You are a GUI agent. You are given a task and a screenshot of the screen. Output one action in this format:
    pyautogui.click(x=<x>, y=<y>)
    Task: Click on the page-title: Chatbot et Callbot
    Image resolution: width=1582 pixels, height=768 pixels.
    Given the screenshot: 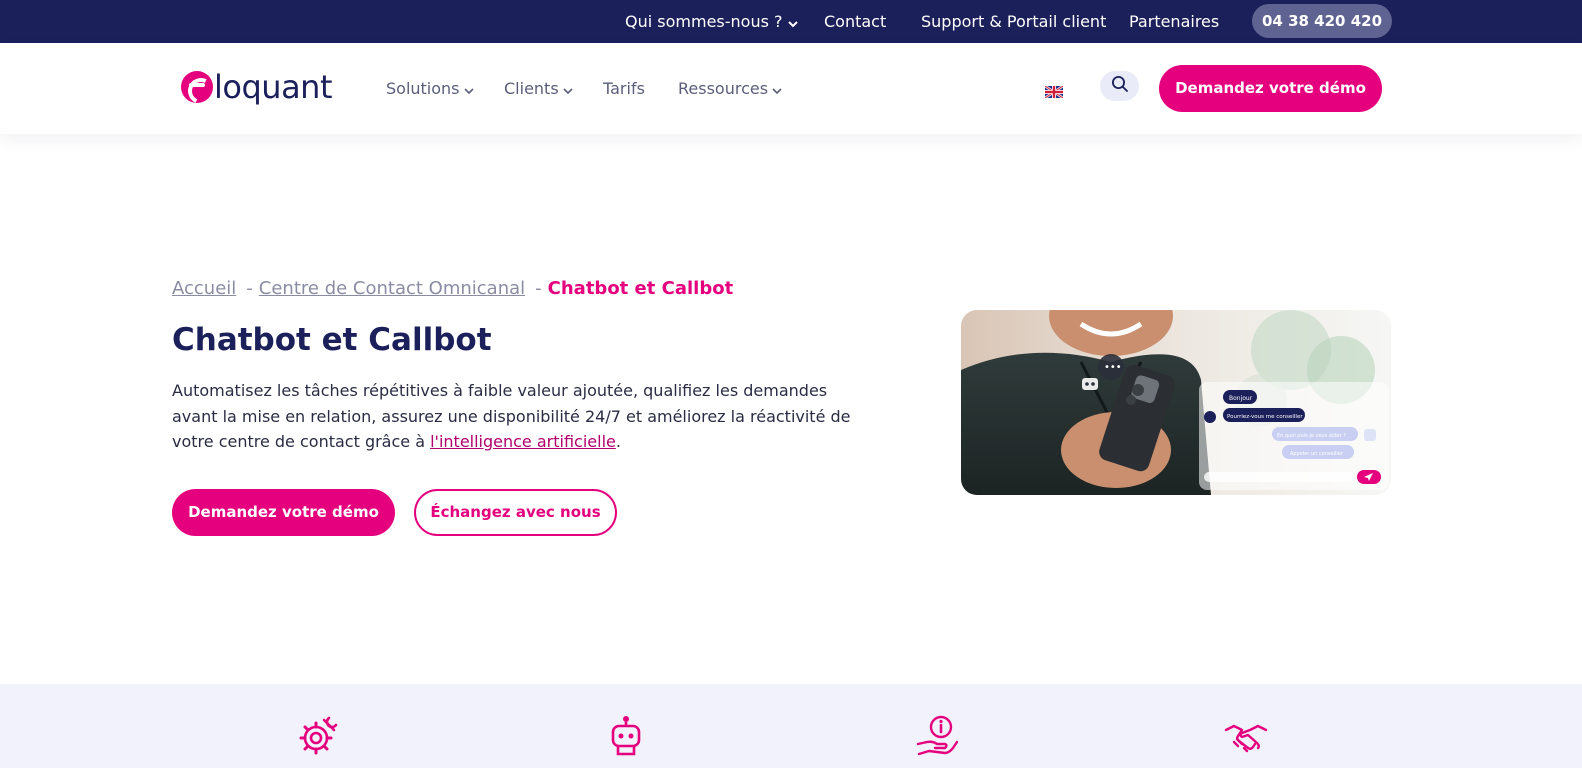 What is the action you would take?
    pyautogui.click(x=332, y=340)
    